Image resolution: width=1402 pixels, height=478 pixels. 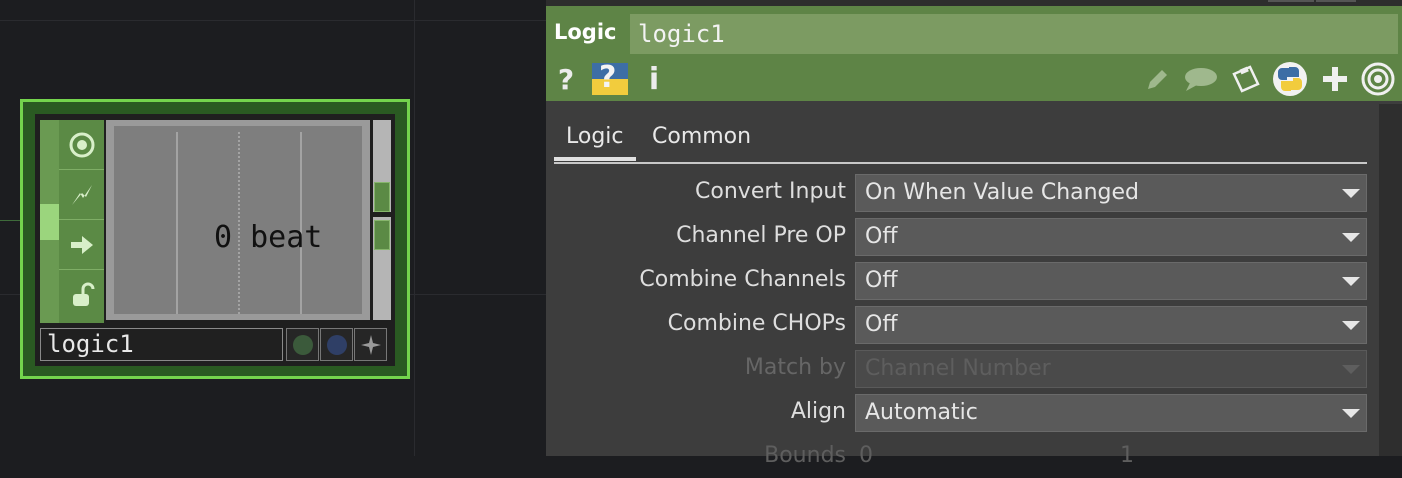 I want to click on node-name: logic1, so click(x=161, y=344).